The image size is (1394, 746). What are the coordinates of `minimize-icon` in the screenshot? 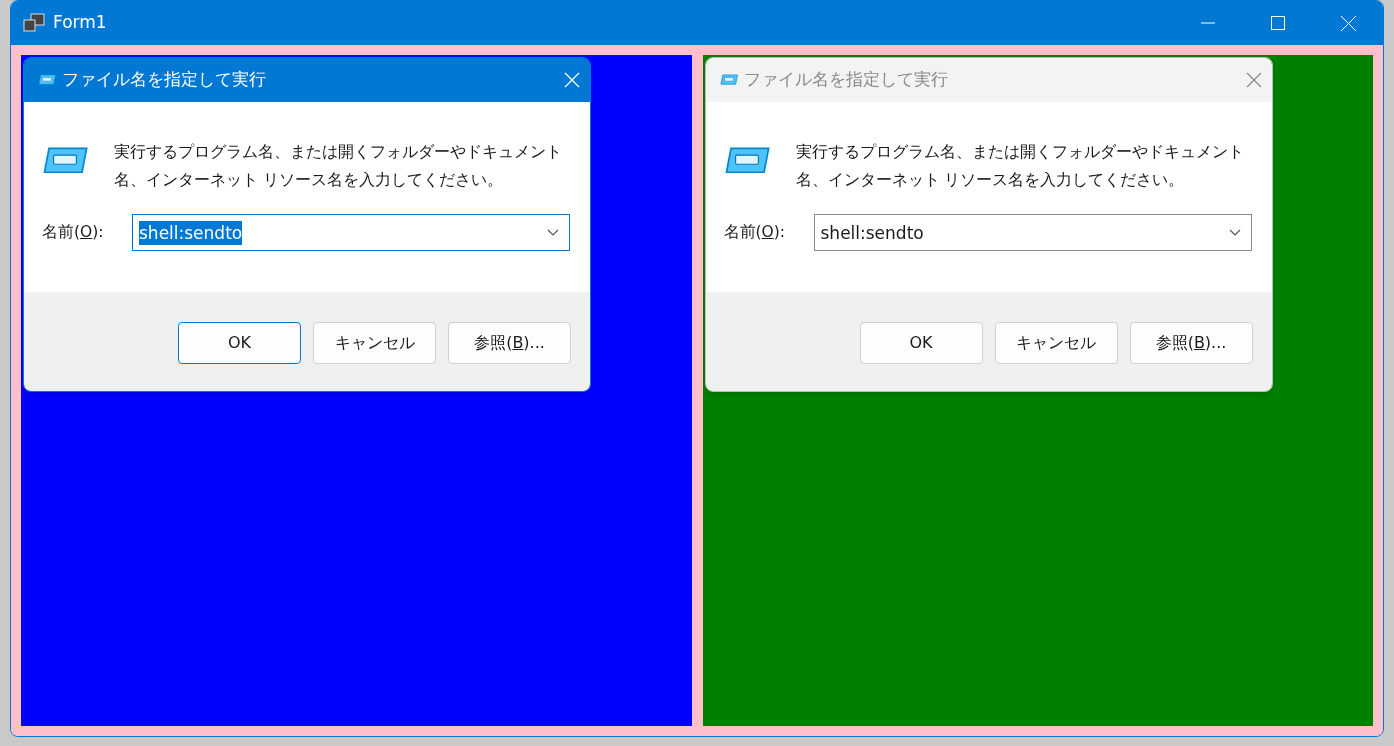 It's located at (1208, 23).